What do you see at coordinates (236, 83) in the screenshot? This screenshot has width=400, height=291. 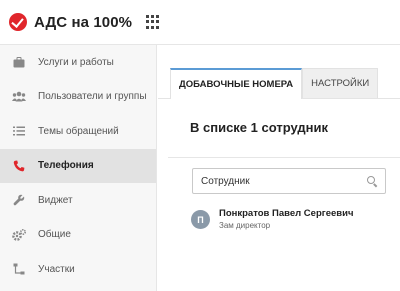 I see `tab-extensions: ДОБАВОЧНЫЕ НОМЕРА` at bounding box center [236, 83].